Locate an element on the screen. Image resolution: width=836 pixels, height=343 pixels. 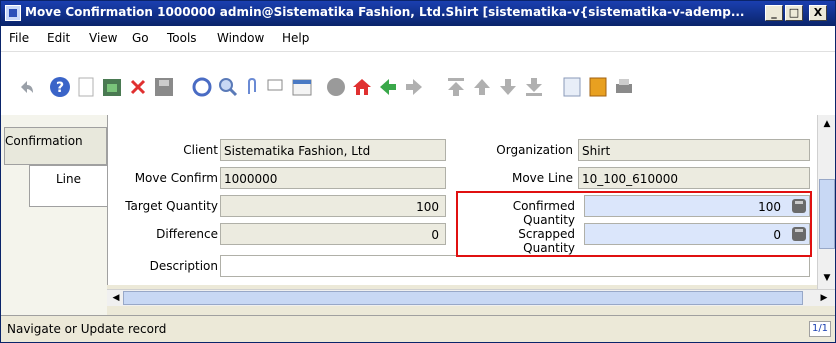
tab-line: Line is located at coordinates (68, 186).